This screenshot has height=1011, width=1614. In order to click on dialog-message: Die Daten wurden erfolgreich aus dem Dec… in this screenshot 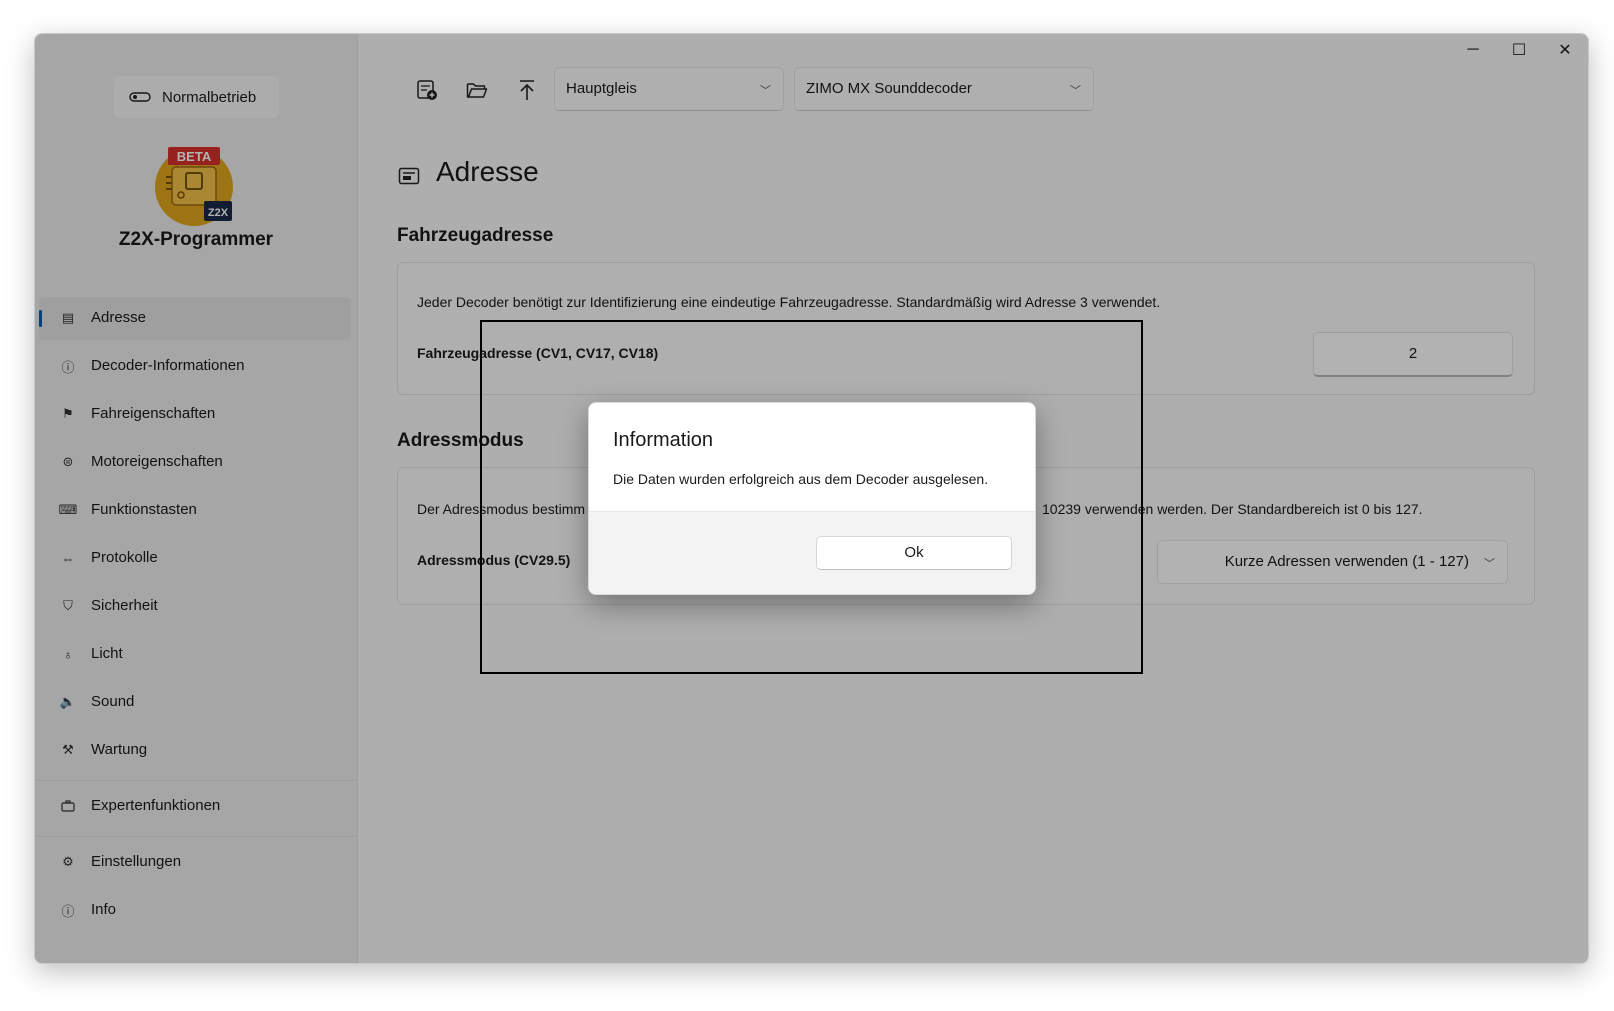, I will do `click(801, 479)`.